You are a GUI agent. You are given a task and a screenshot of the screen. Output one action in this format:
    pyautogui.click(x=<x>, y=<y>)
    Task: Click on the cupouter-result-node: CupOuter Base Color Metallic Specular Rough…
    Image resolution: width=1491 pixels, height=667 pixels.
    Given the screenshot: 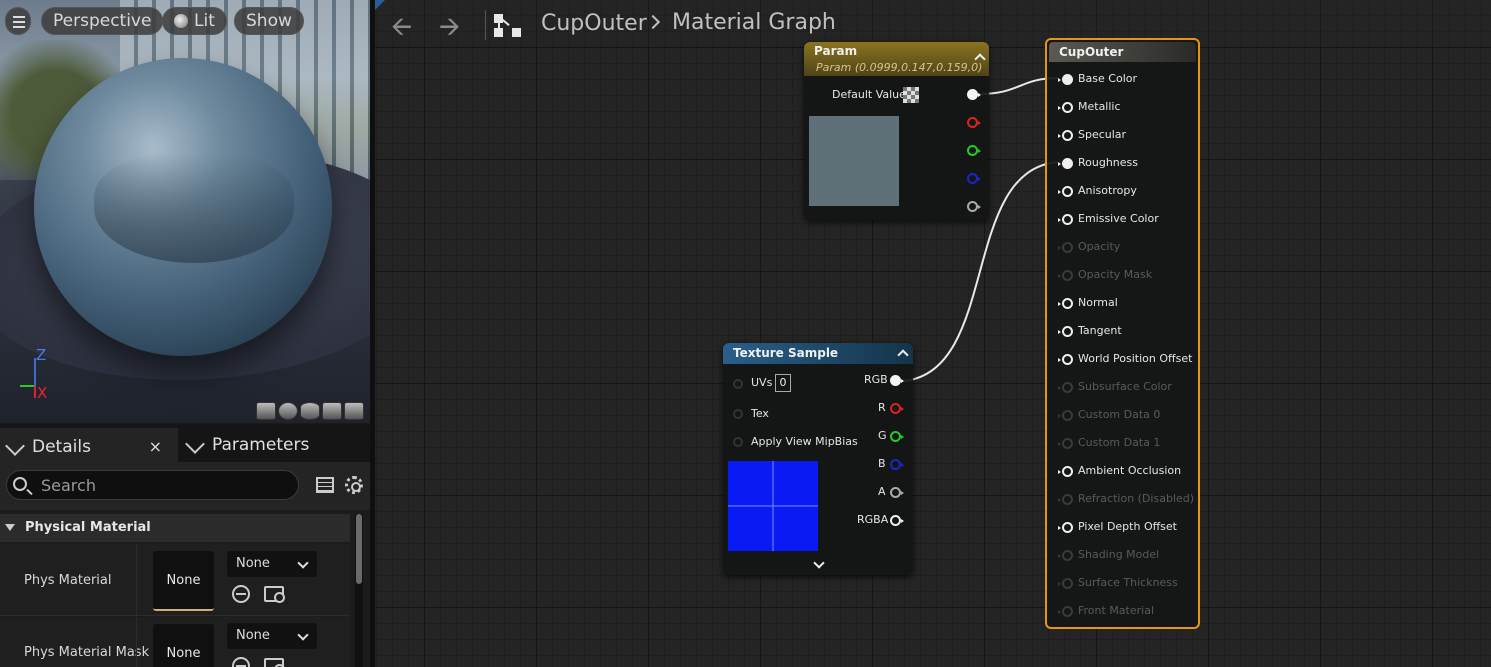 What is the action you would take?
    pyautogui.click(x=1122, y=333)
    